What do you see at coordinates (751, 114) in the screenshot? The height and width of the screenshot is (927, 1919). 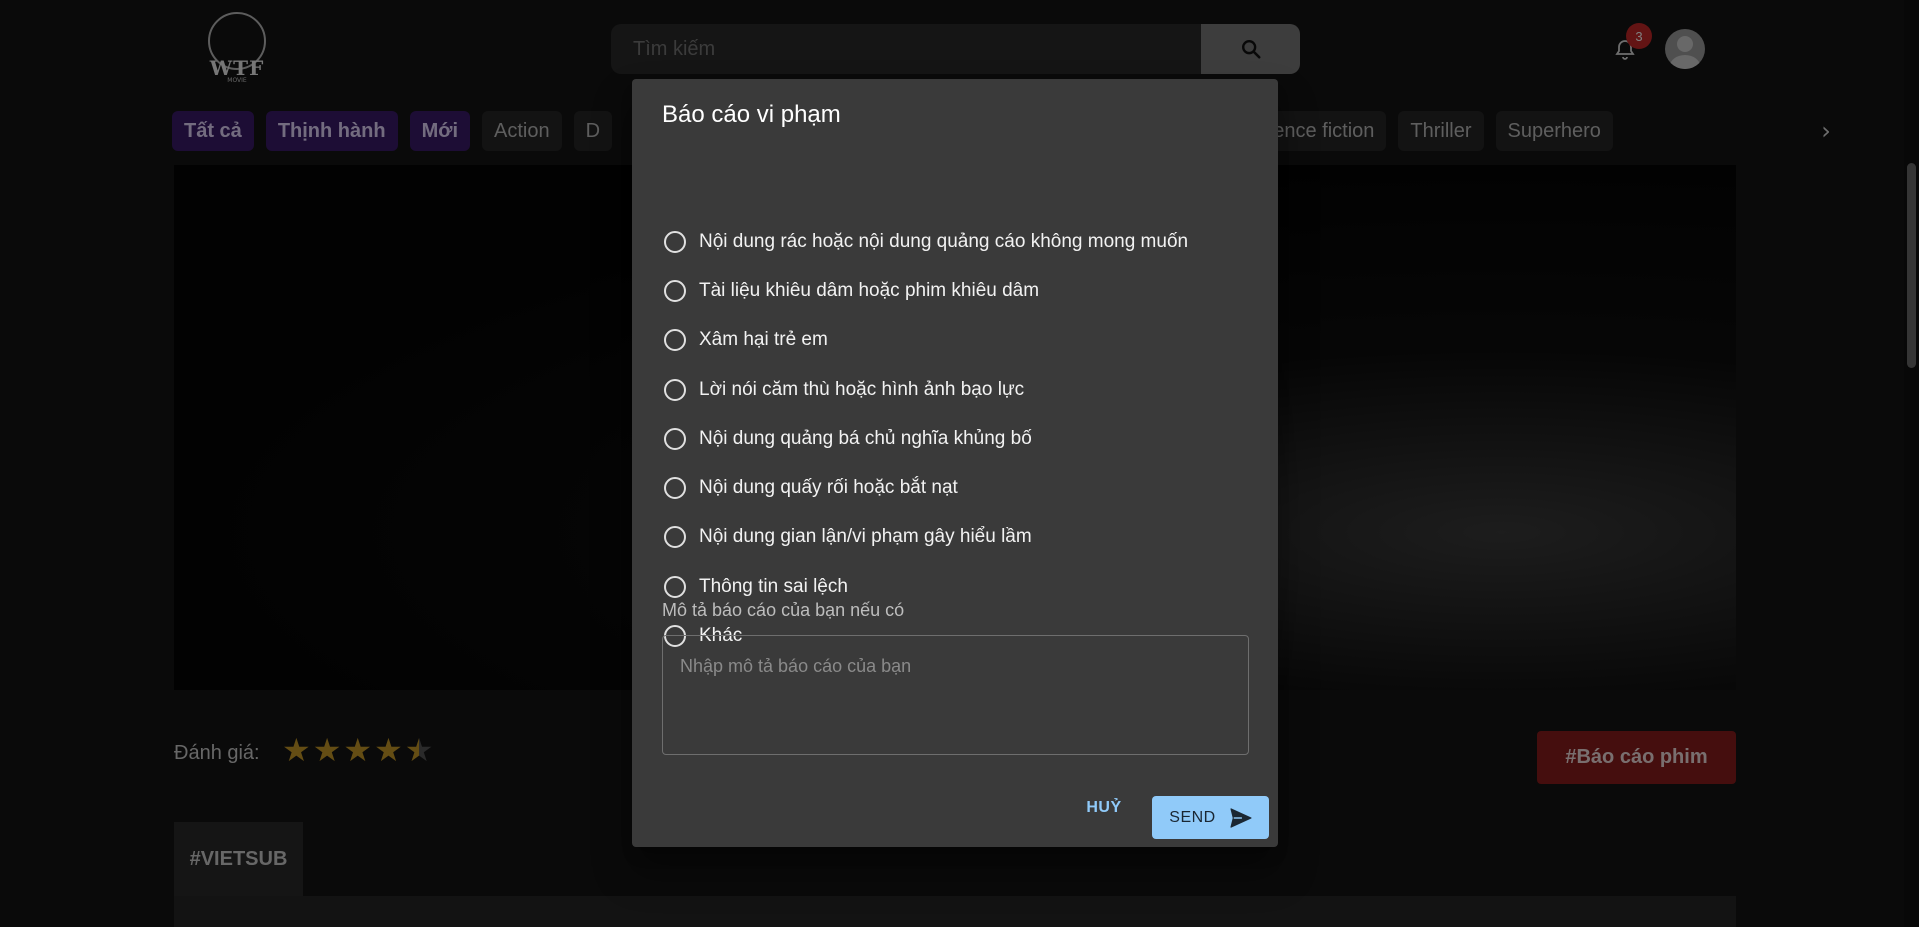 I see `dialog-title: Báo cáo vi phạm` at bounding box center [751, 114].